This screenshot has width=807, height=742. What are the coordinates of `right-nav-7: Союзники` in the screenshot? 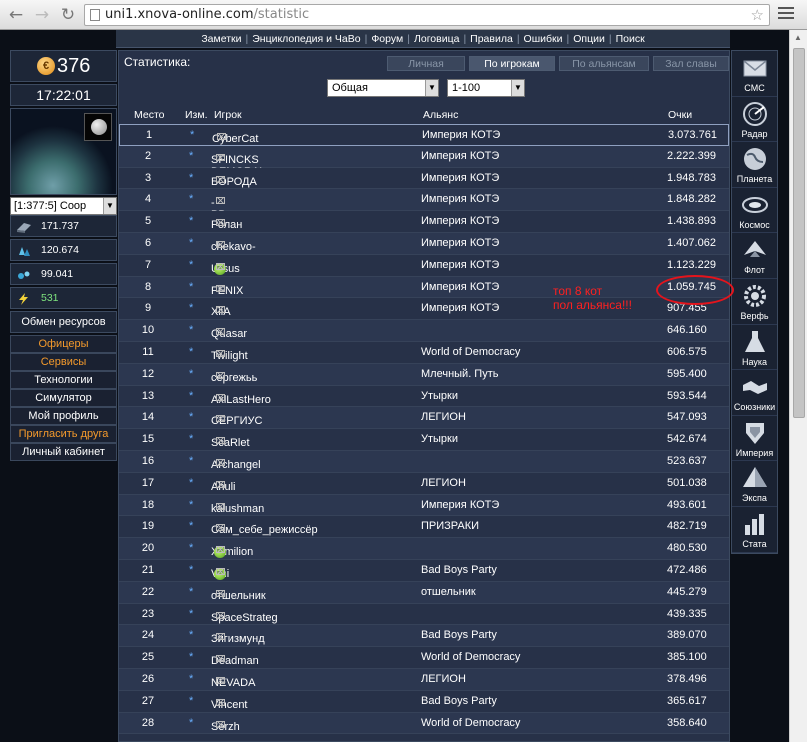 It's located at (754, 393).